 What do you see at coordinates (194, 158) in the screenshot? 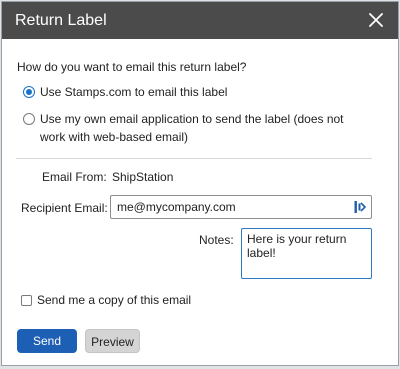
I see `section-divider` at bounding box center [194, 158].